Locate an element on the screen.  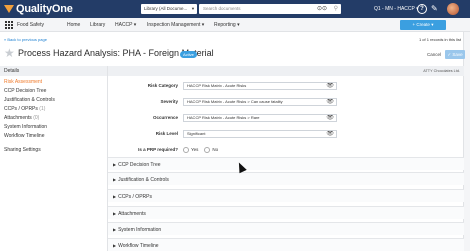
prp-no-radio is located at coordinates (207, 150).